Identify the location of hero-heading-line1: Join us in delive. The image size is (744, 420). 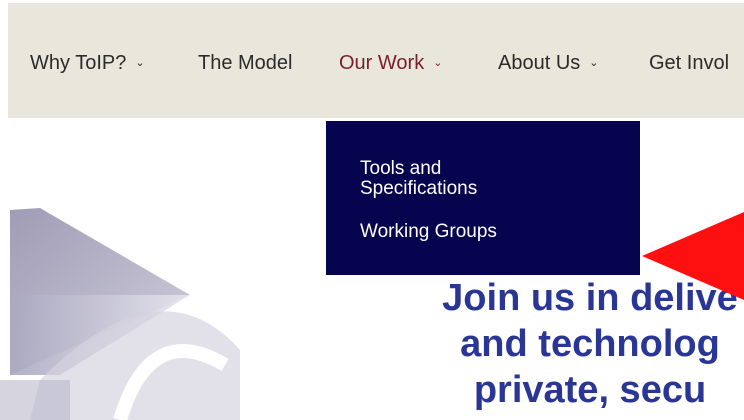
(590, 298).